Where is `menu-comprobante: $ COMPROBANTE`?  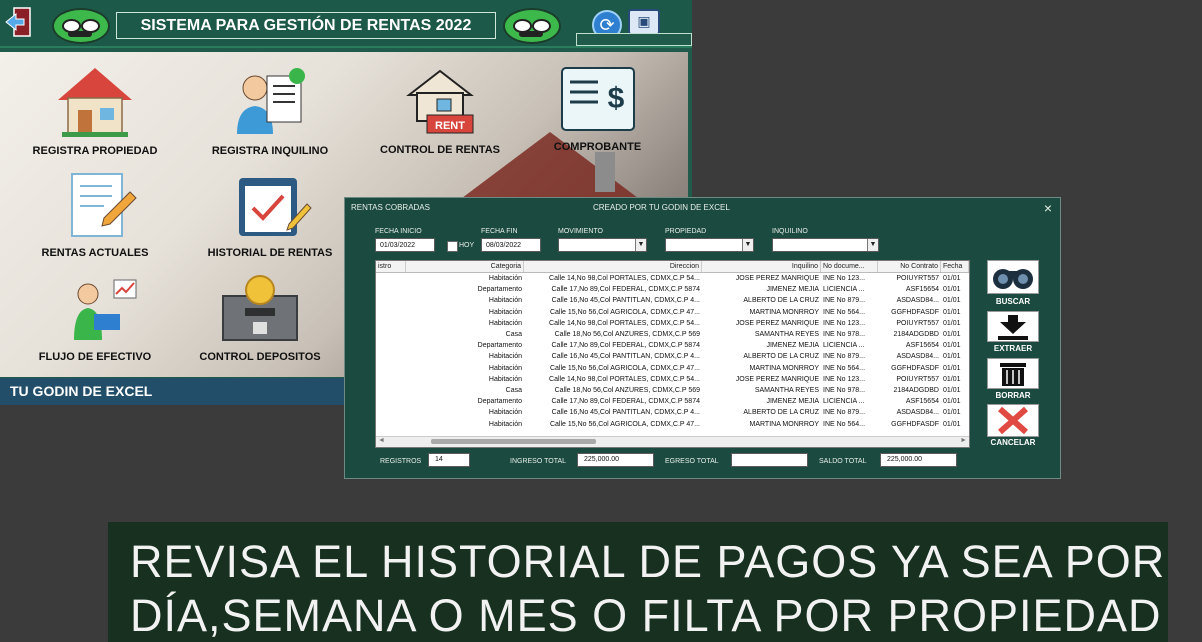 menu-comprobante: $ COMPROBANTE is located at coordinates (597, 108).